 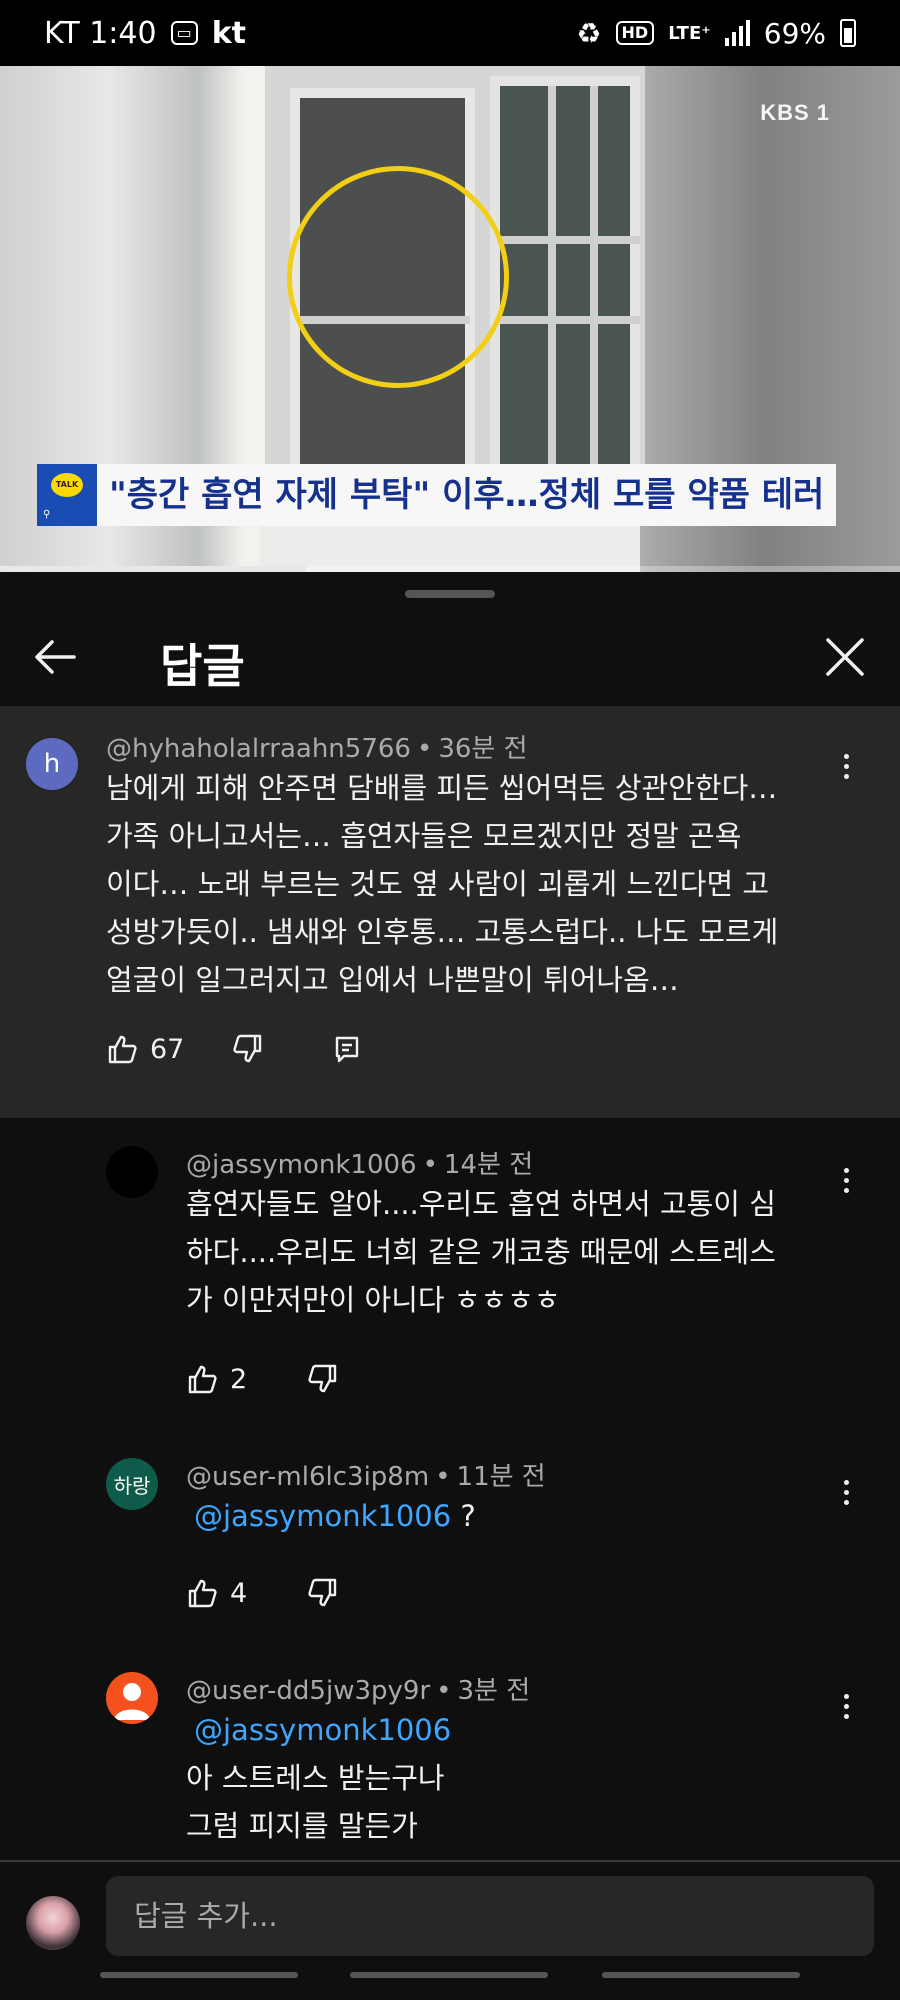 I want to click on reply-button, so click(x=347, y=1049).